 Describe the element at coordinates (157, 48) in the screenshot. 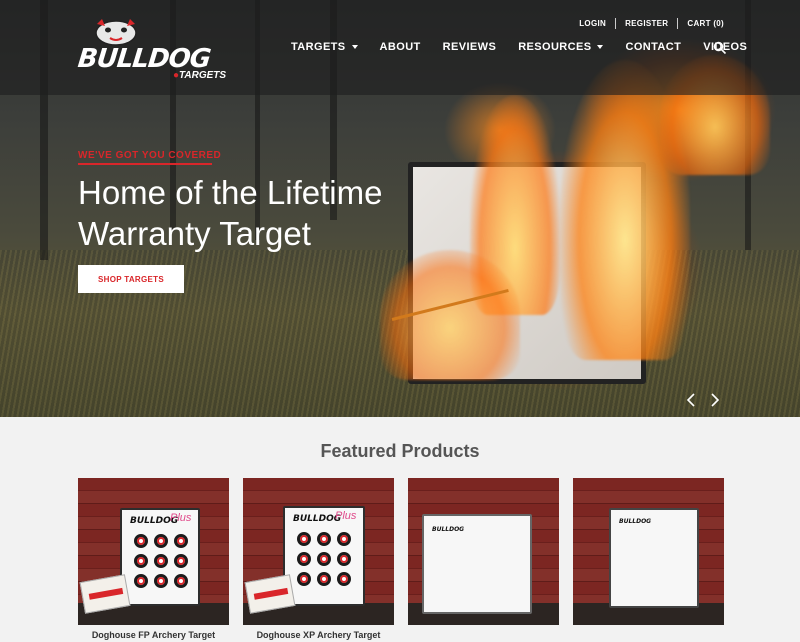

I see `bulldog-targets-logo: BULLDOG ●TARGETS` at that location.